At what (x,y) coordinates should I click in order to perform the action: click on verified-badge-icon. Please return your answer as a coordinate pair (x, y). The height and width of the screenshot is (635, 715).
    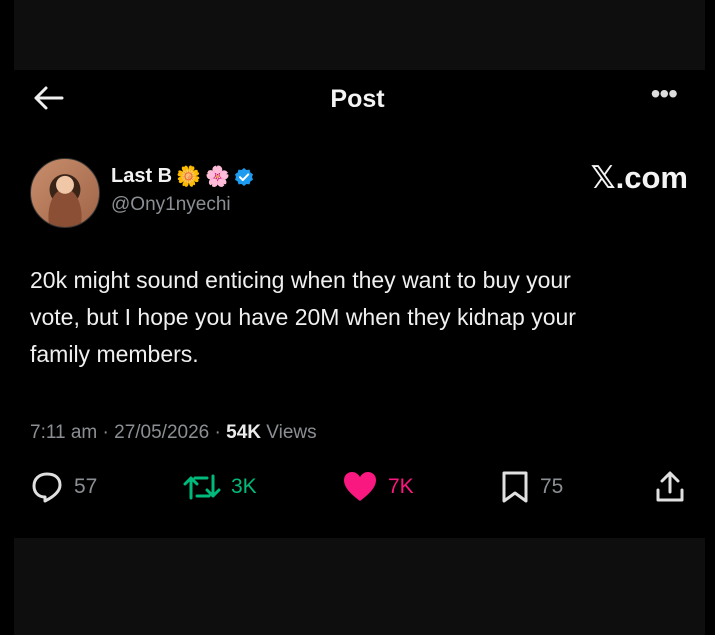
    Looking at the image, I should click on (243, 176).